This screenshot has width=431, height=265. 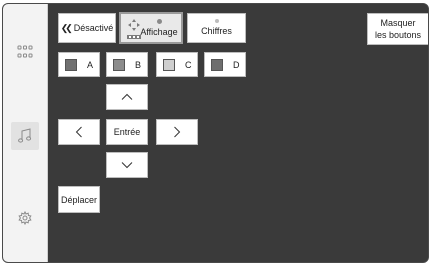 I want to click on down-button, so click(x=127, y=165).